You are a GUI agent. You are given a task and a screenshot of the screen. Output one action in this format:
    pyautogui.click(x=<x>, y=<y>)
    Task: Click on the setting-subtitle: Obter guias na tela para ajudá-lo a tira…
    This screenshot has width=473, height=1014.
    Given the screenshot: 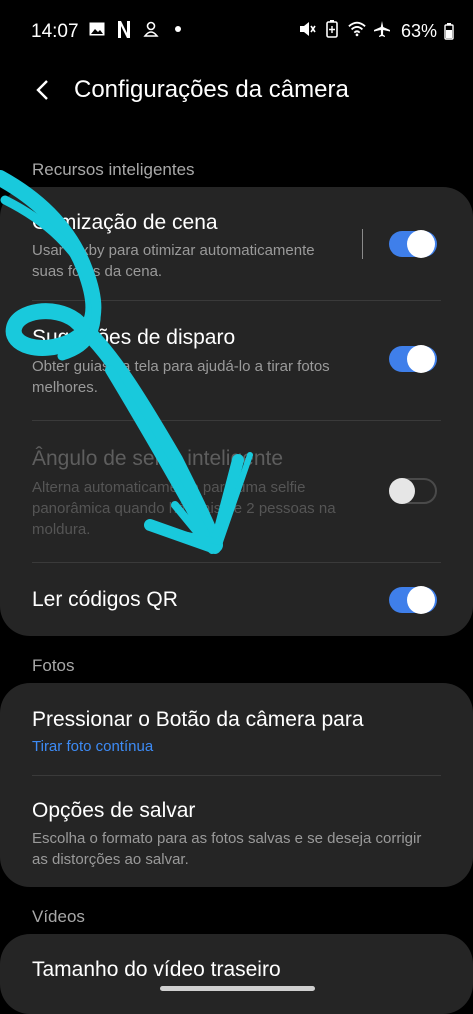 What is the action you would take?
    pyautogui.click(x=181, y=377)
    